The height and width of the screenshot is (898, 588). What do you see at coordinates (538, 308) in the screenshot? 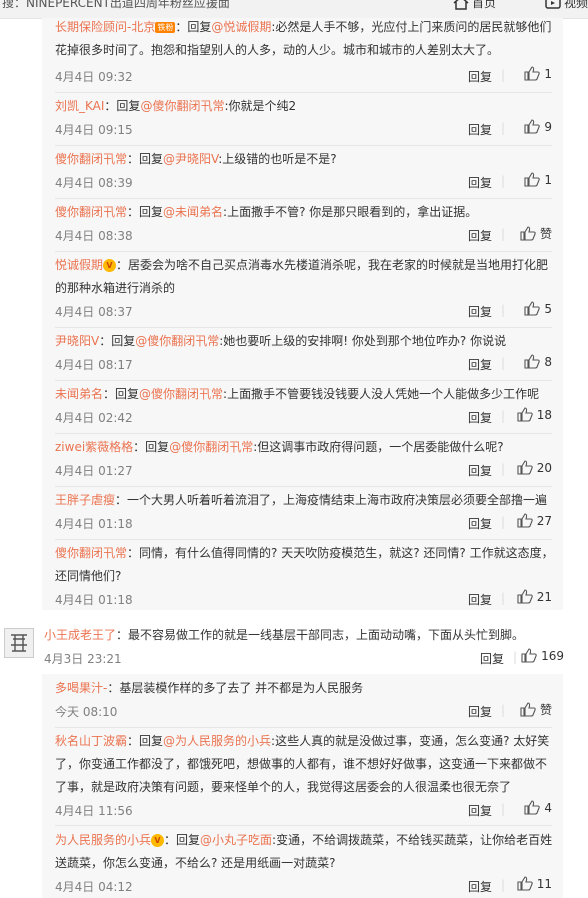
I see `like-button: 5` at bounding box center [538, 308].